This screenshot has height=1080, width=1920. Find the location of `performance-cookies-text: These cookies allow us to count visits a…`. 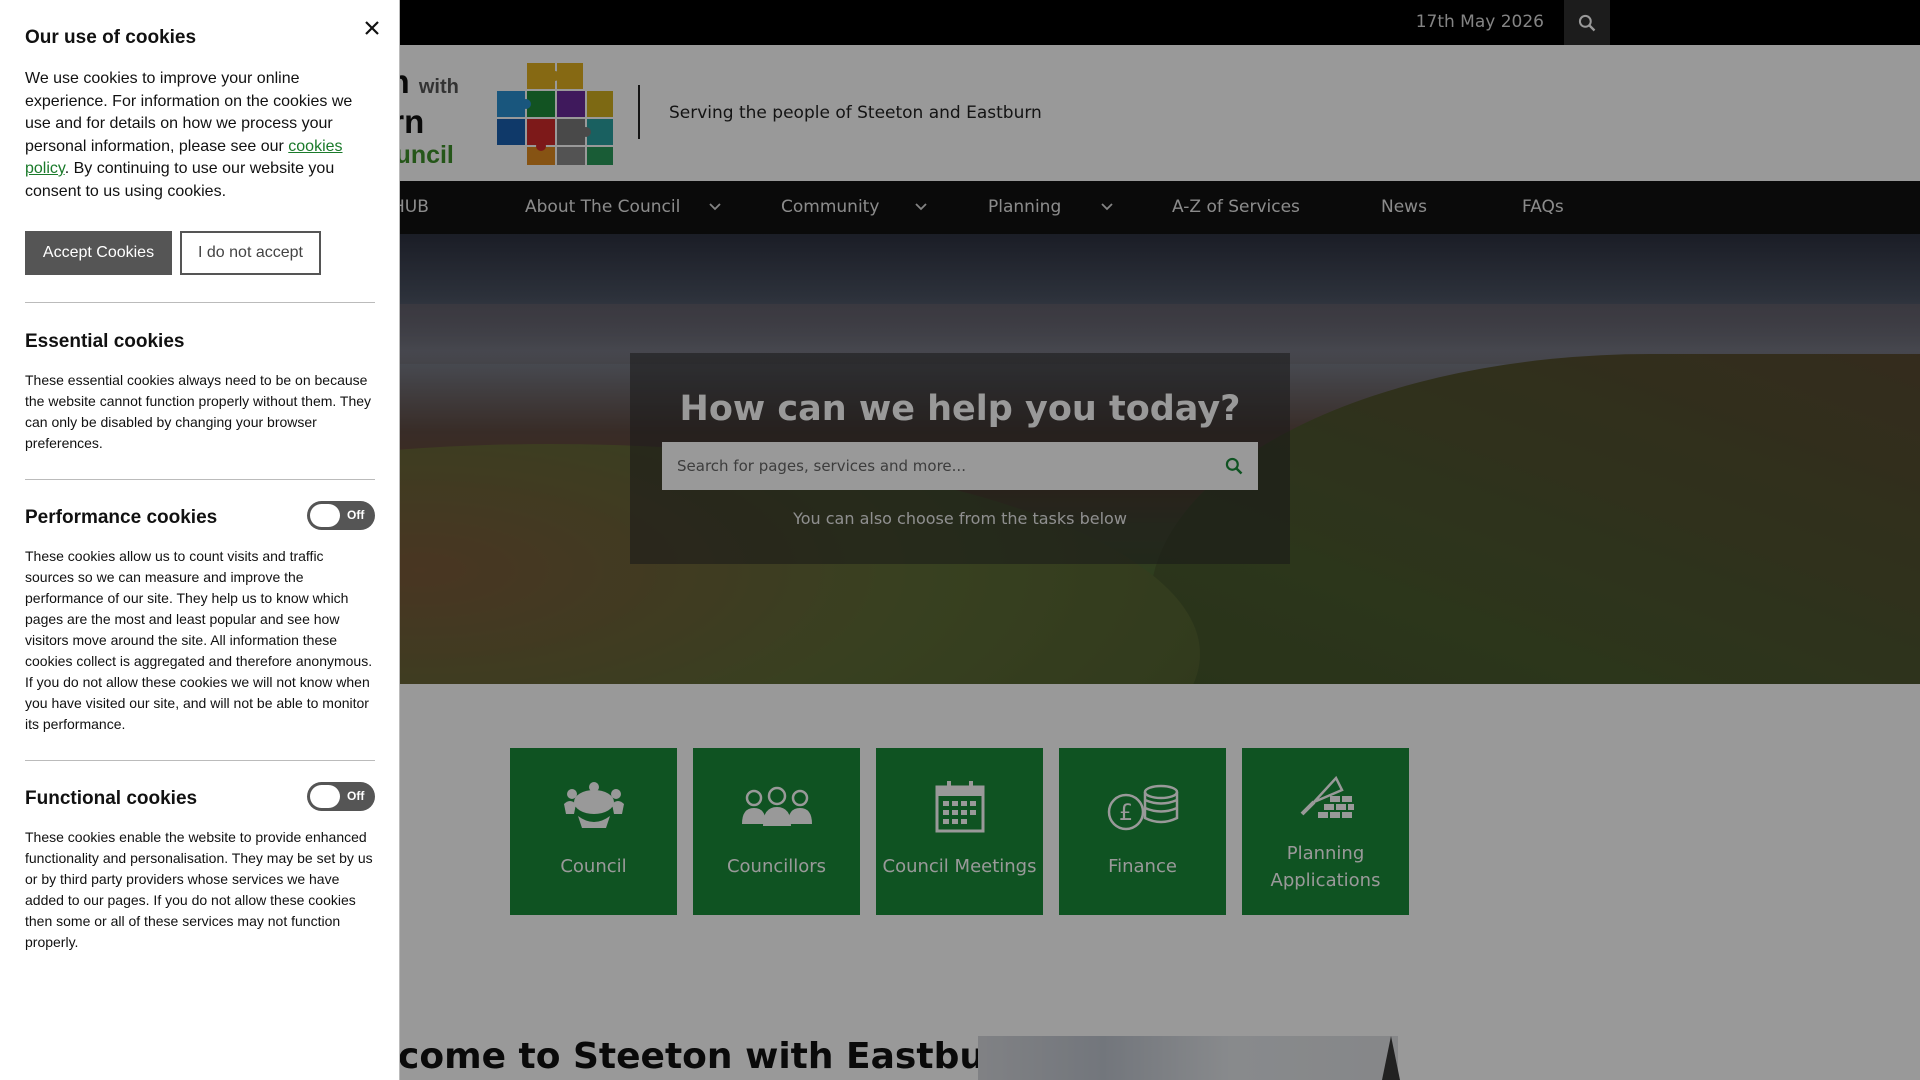

performance-cookies-text: These cookies allow us to count visits a… is located at coordinates (199, 640).